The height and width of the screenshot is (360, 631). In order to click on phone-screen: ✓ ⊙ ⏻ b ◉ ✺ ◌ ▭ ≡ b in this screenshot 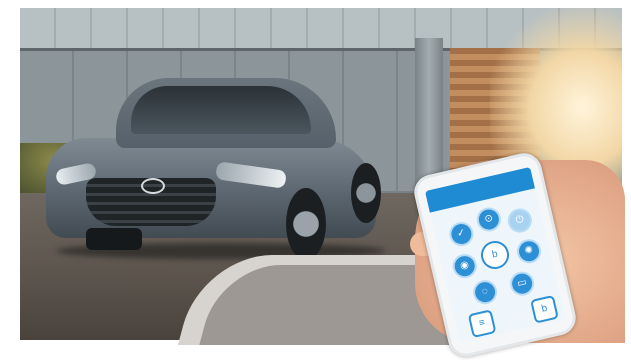, I will do `click(495, 255)`.